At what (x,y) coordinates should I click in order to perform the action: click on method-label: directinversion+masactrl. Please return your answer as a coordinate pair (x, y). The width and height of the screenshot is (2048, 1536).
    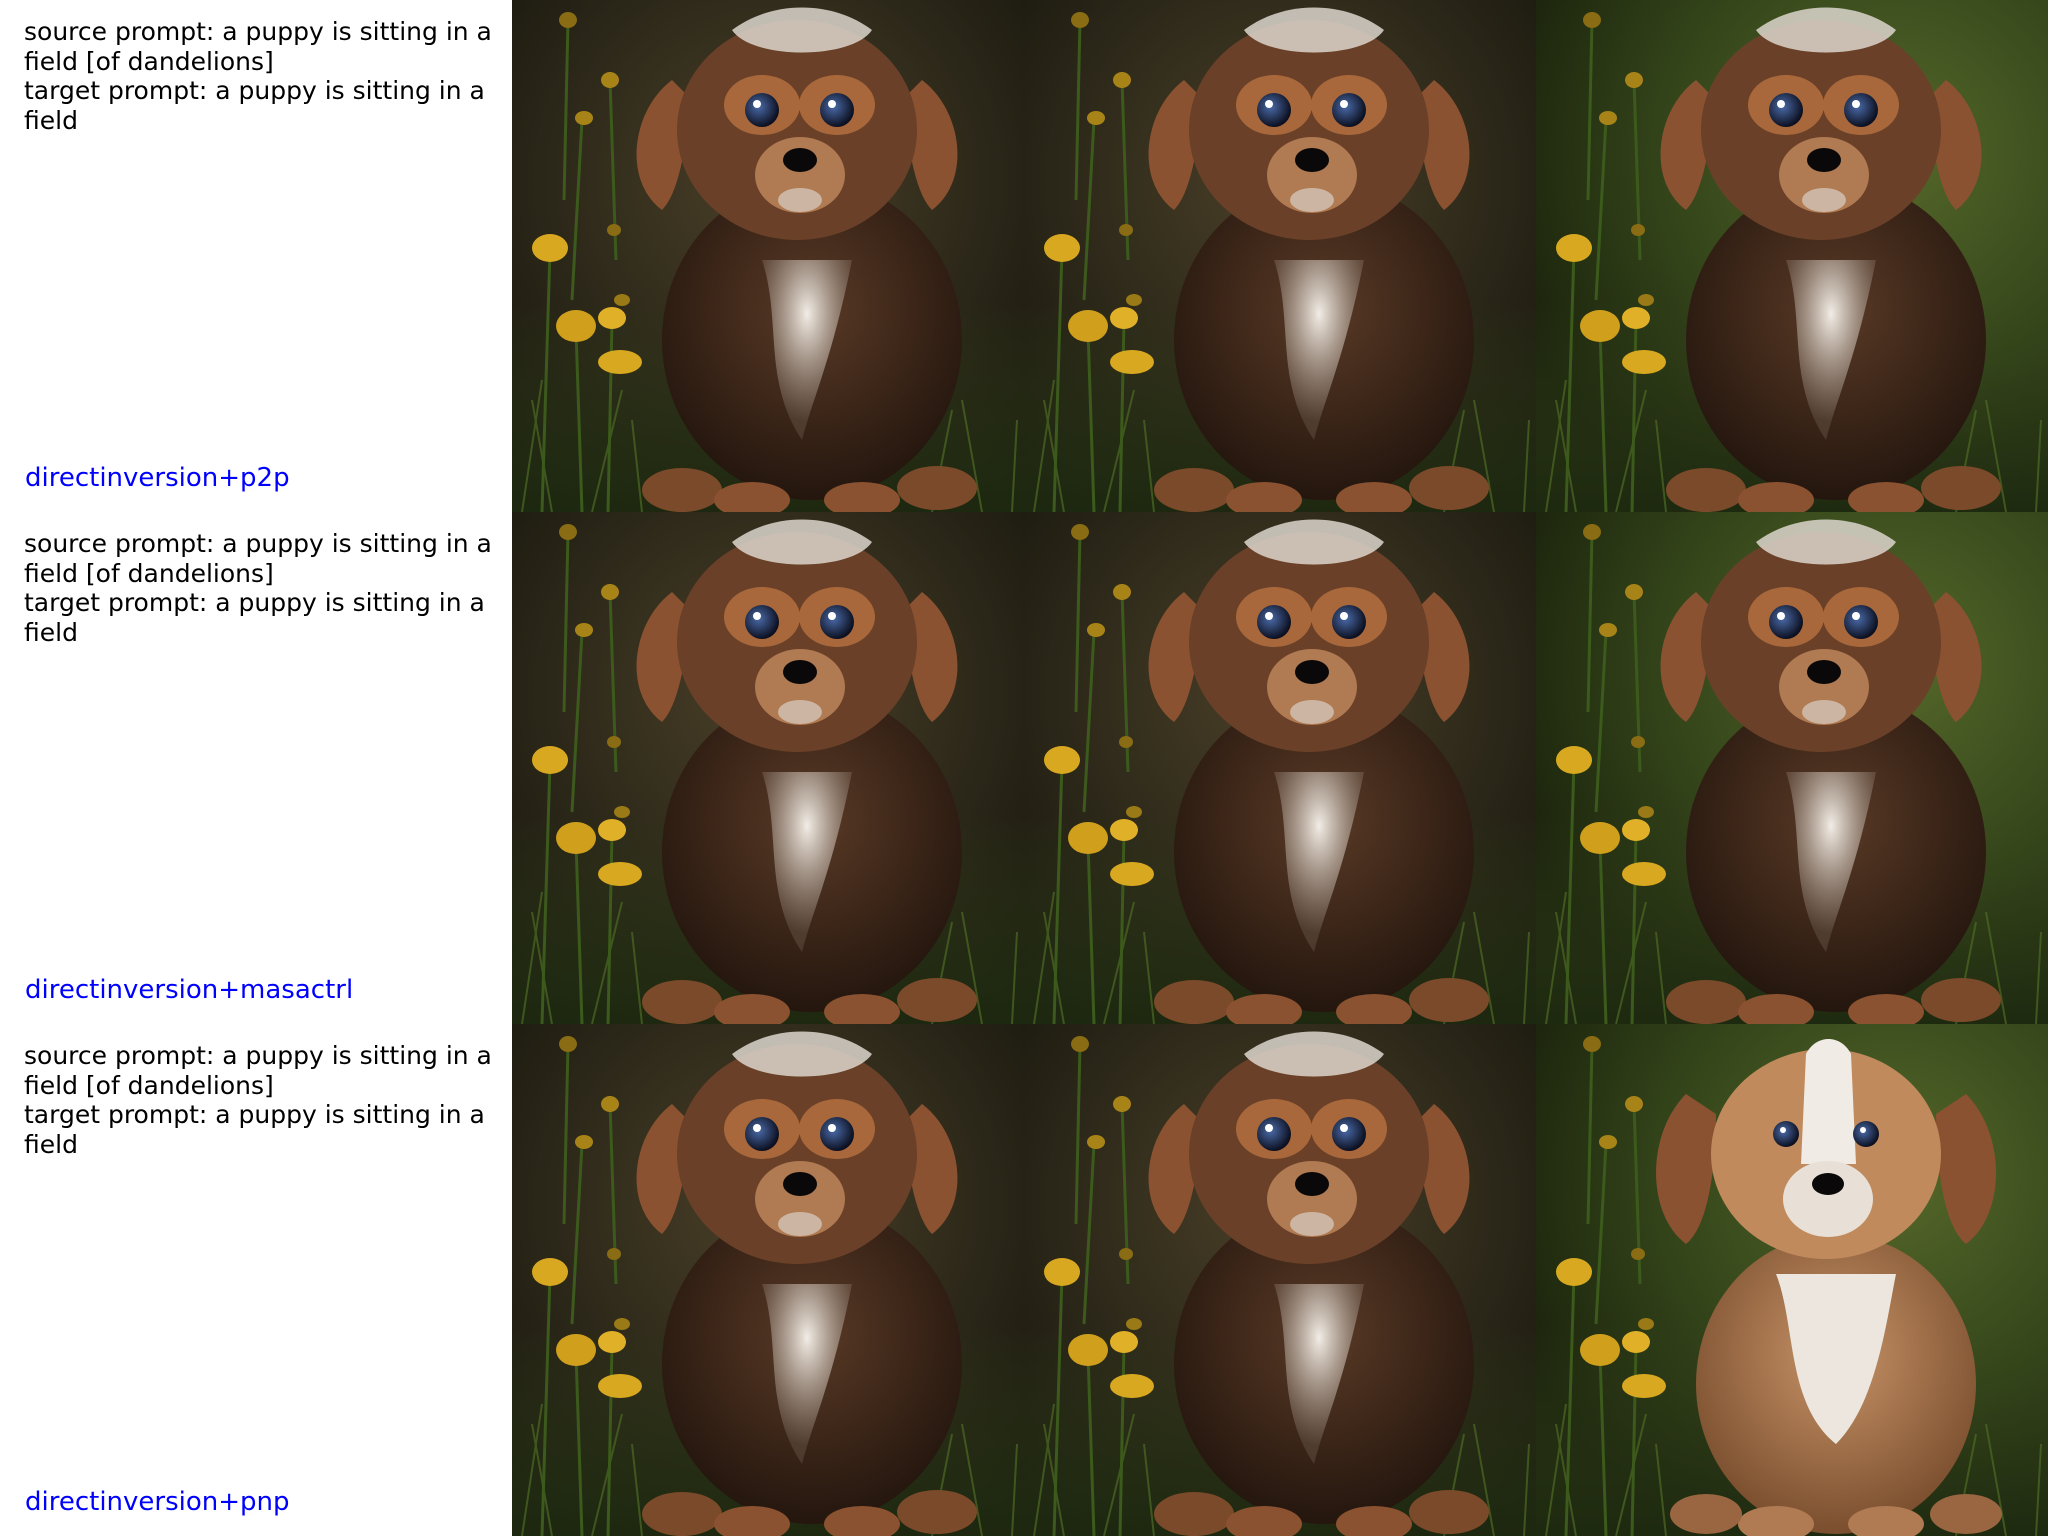
    Looking at the image, I should click on (189, 990).